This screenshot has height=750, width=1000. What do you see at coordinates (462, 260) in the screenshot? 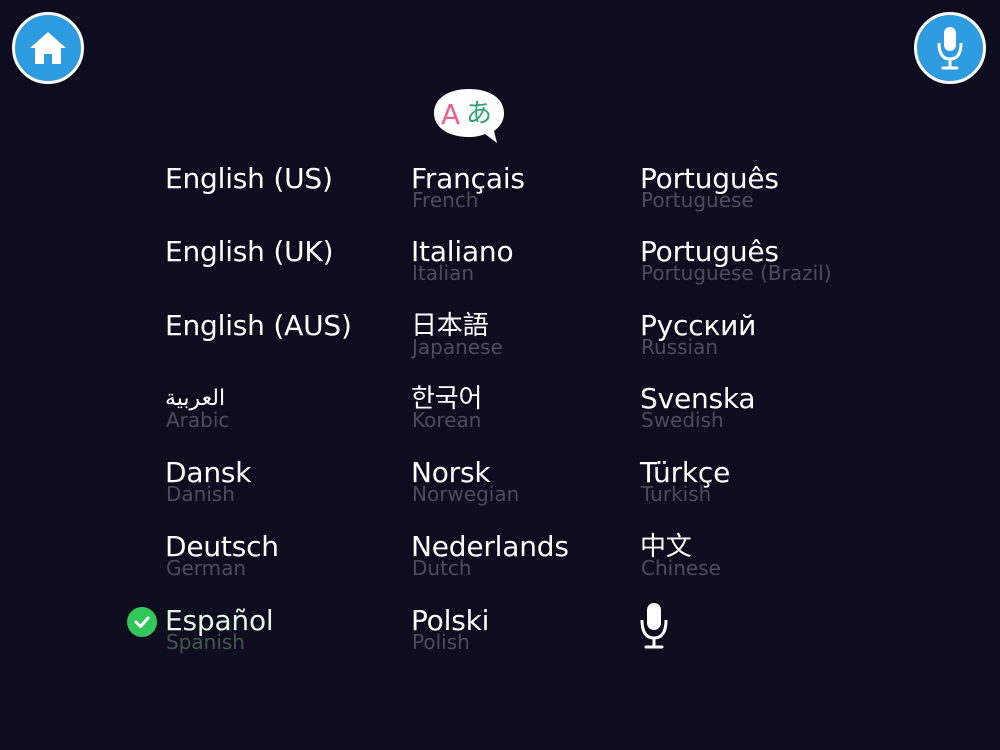
I see `language-italian: Italiano Italian` at bounding box center [462, 260].